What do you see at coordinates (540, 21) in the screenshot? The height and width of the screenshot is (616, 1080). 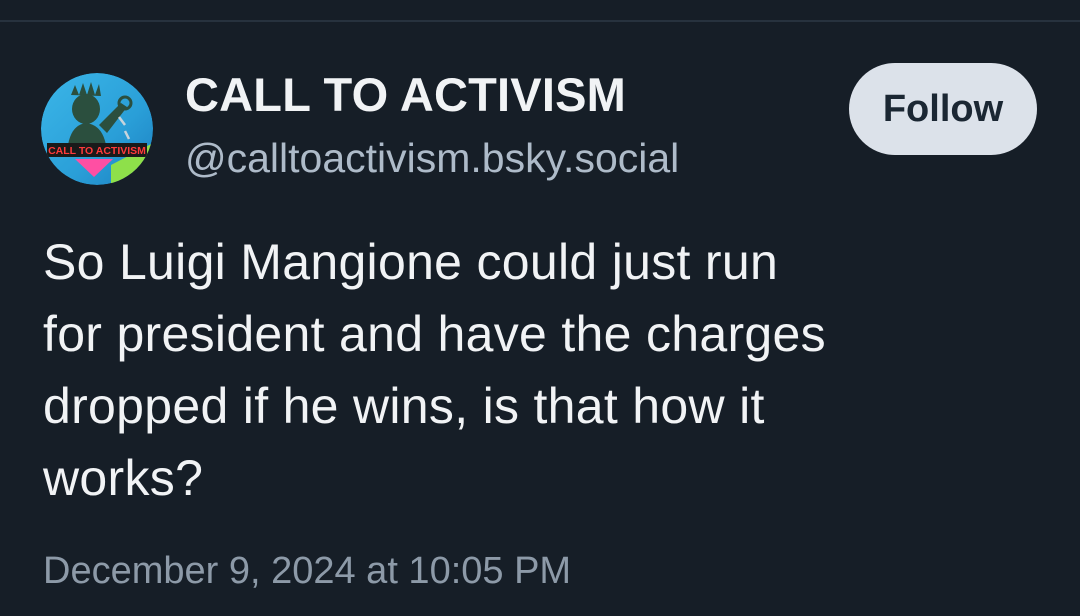 I see `divider` at bounding box center [540, 21].